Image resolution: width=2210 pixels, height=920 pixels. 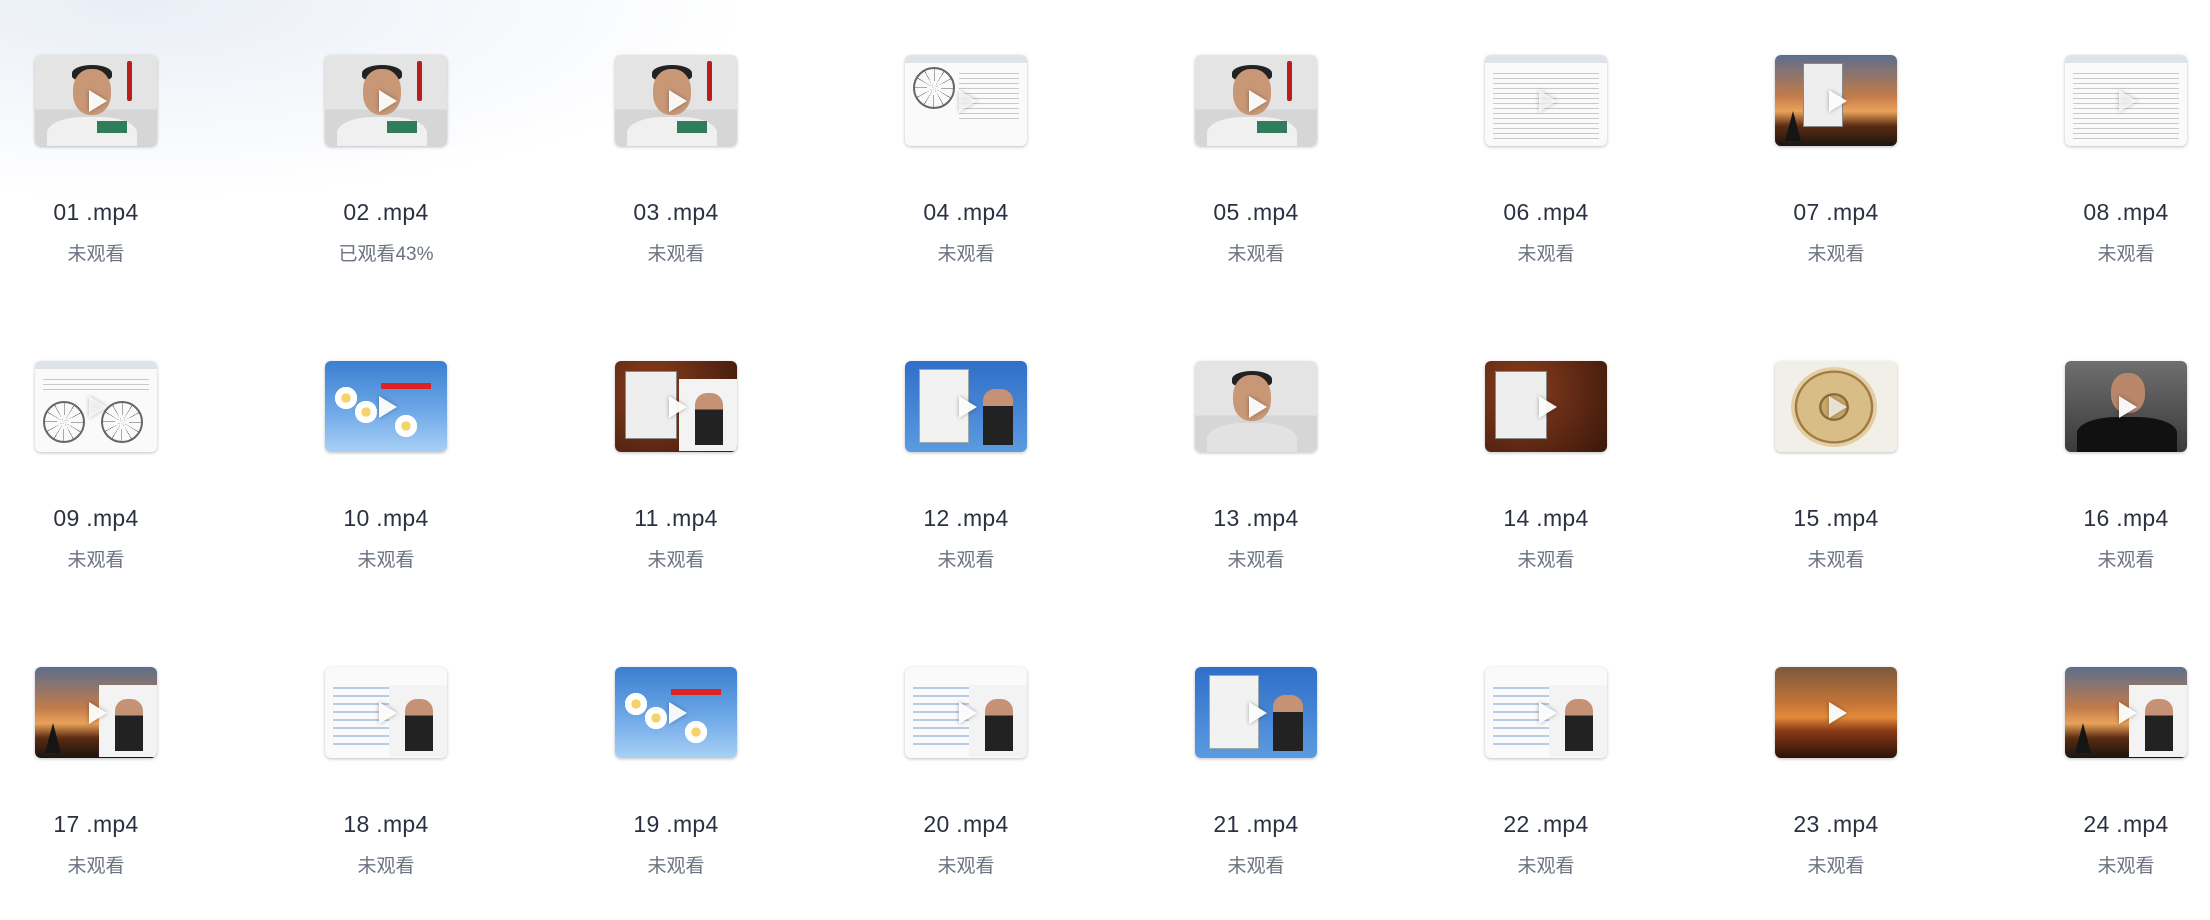 What do you see at coordinates (676, 824) in the screenshot?
I see `video-filename: 19 .mp4` at bounding box center [676, 824].